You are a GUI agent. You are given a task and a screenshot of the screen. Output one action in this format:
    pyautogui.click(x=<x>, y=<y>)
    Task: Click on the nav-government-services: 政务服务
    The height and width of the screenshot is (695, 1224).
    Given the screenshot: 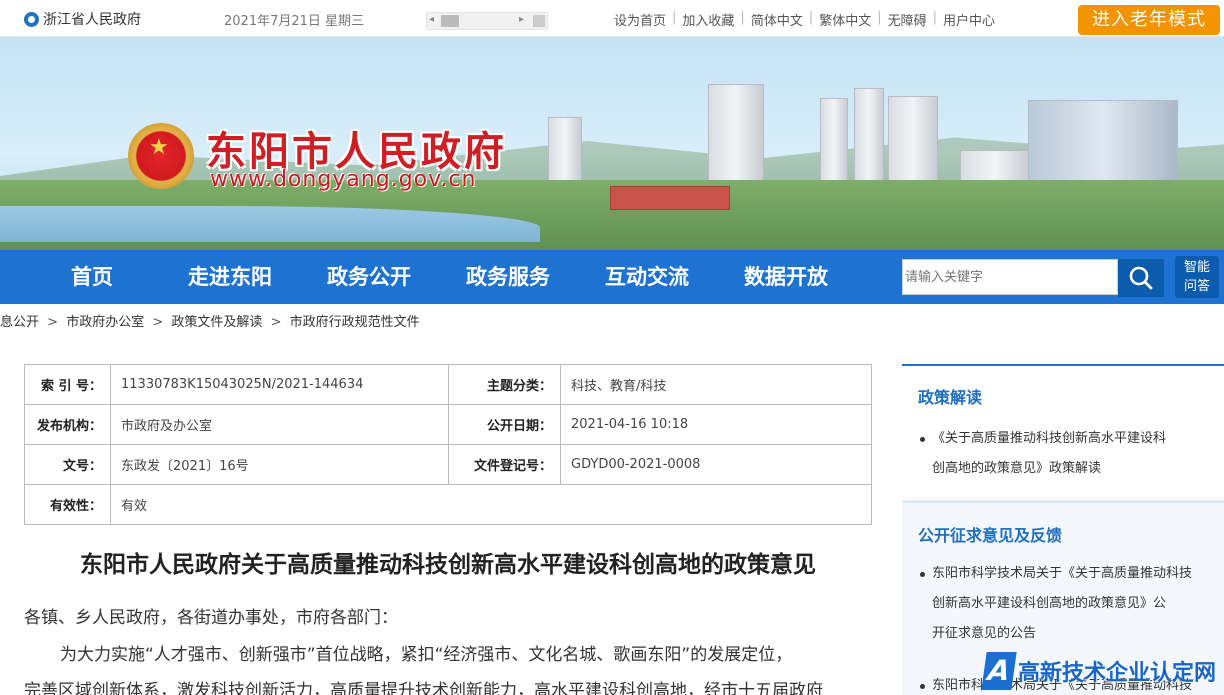 What is the action you would take?
    pyautogui.click(x=508, y=277)
    